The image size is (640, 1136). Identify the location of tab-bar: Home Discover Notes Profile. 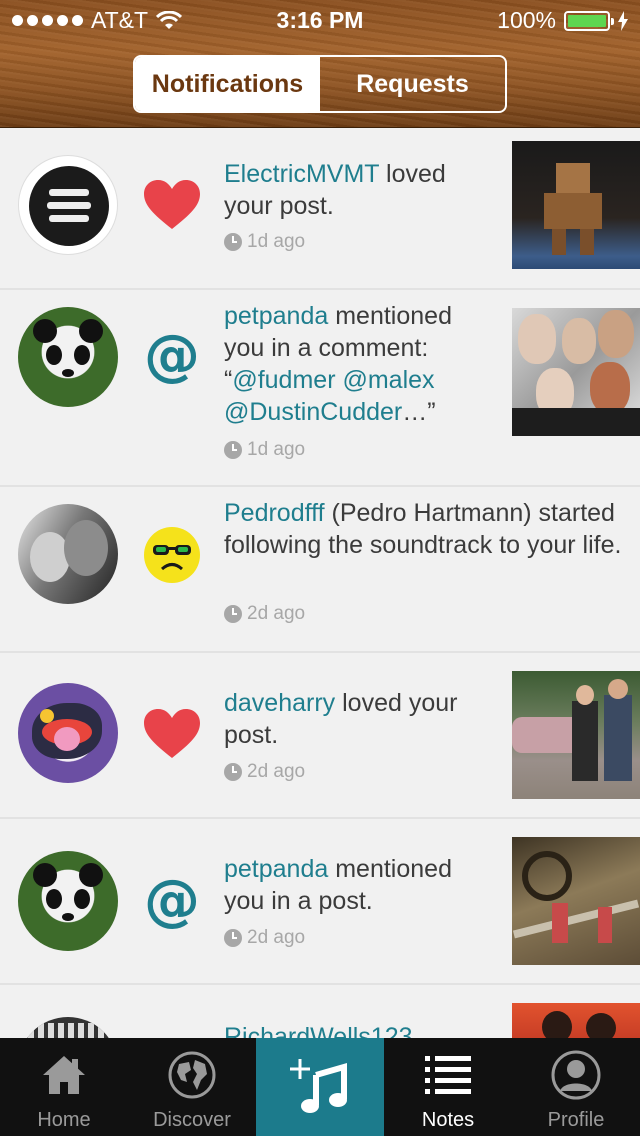
(320, 1087).